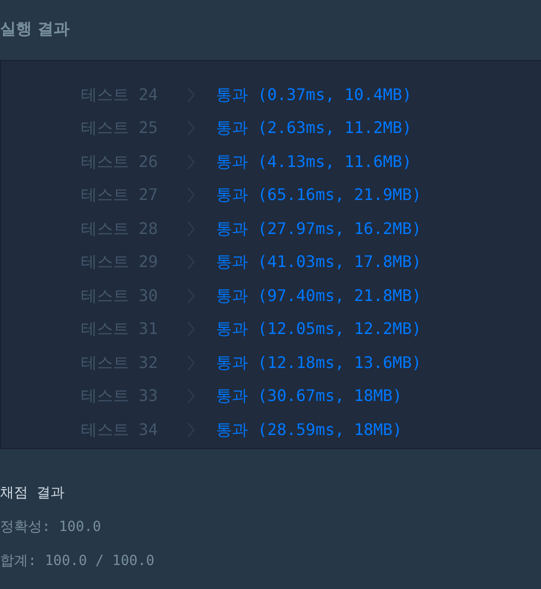 This screenshot has width=541, height=589. I want to click on test-result: 통과 (65.16ms, 21.9MB), so click(319, 195).